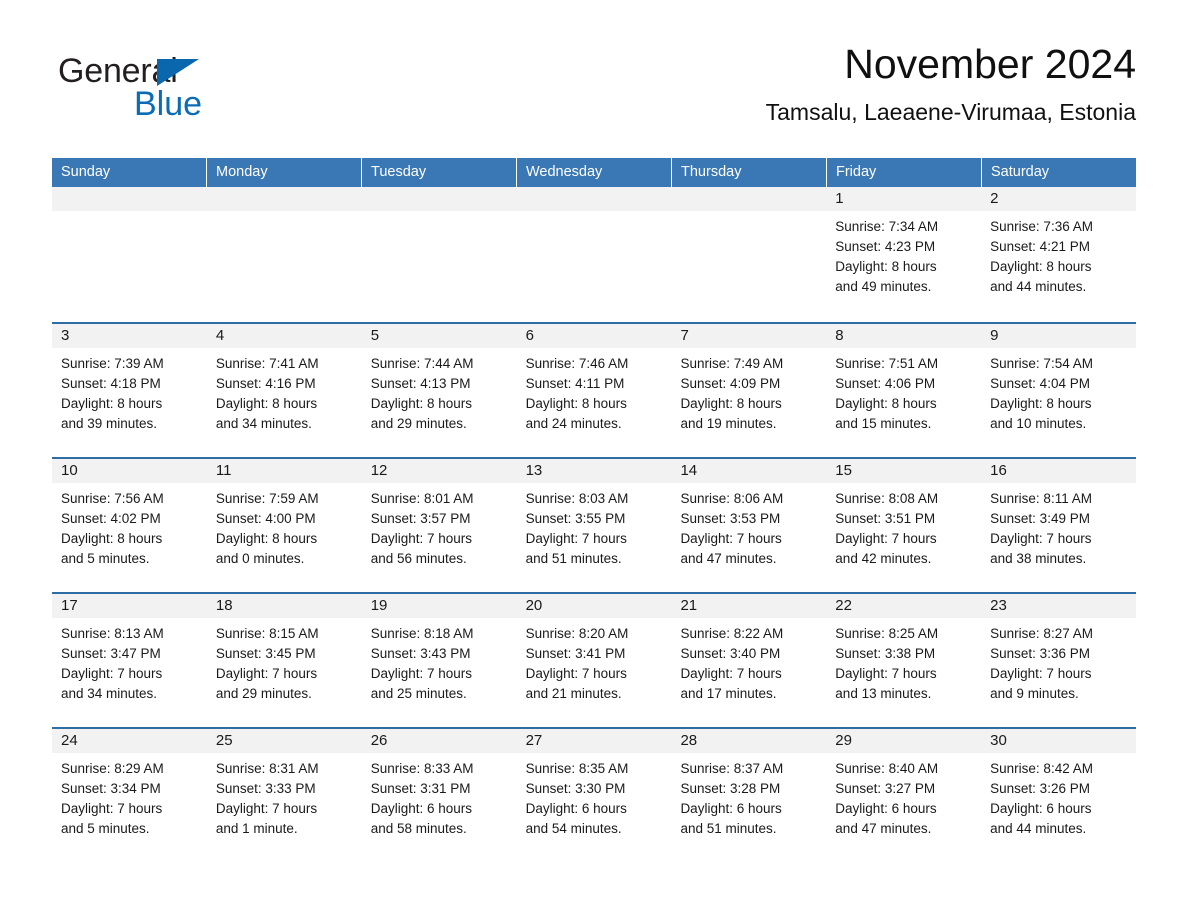  What do you see at coordinates (883, 286) in the screenshot?
I see `daylight-text-line2: and 49 minutes.` at bounding box center [883, 286].